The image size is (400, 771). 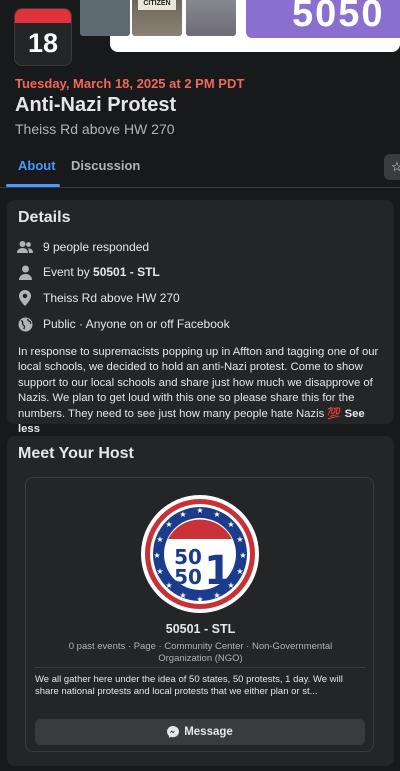 What do you see at coordinates (37, 165) in the screenshot?
I see `tab-about: About` at bounding box center [37, 165].